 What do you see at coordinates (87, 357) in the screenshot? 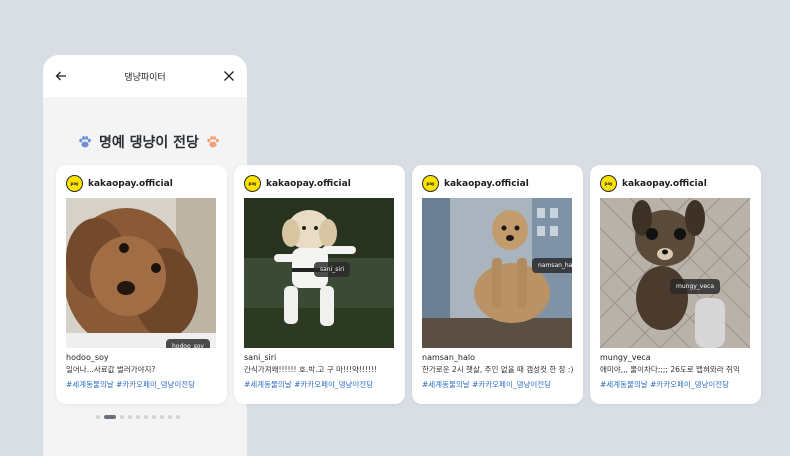
I see `post-username: hodoo_soy` at bounding box center [87, 357].